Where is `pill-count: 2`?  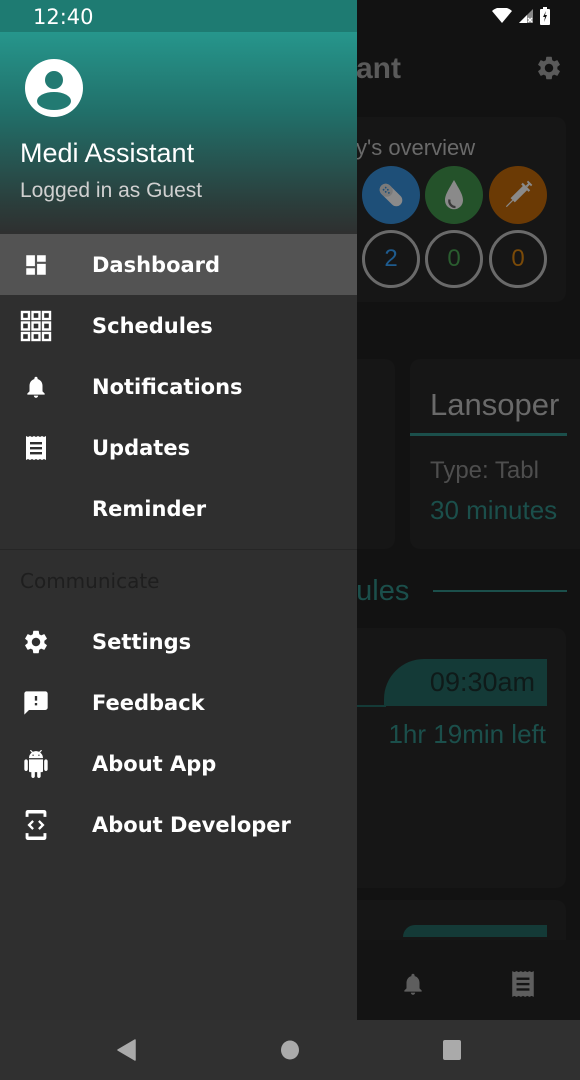
pill-count: 2 is located at coordinates (391, 259).